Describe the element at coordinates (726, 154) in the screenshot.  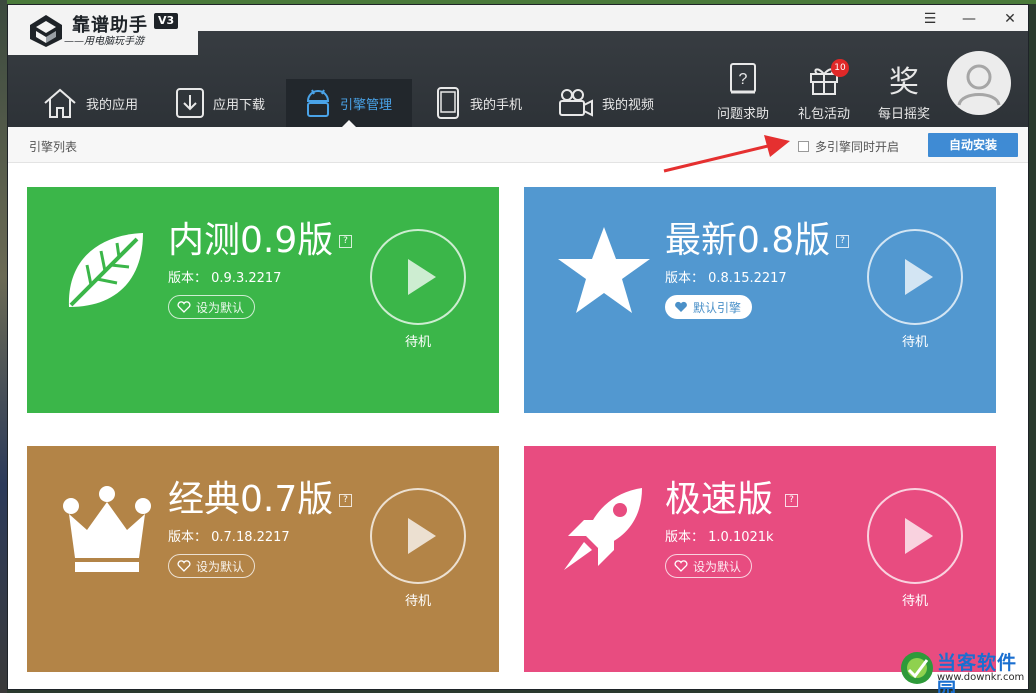
I see `red-arrow-annotation` at that location.